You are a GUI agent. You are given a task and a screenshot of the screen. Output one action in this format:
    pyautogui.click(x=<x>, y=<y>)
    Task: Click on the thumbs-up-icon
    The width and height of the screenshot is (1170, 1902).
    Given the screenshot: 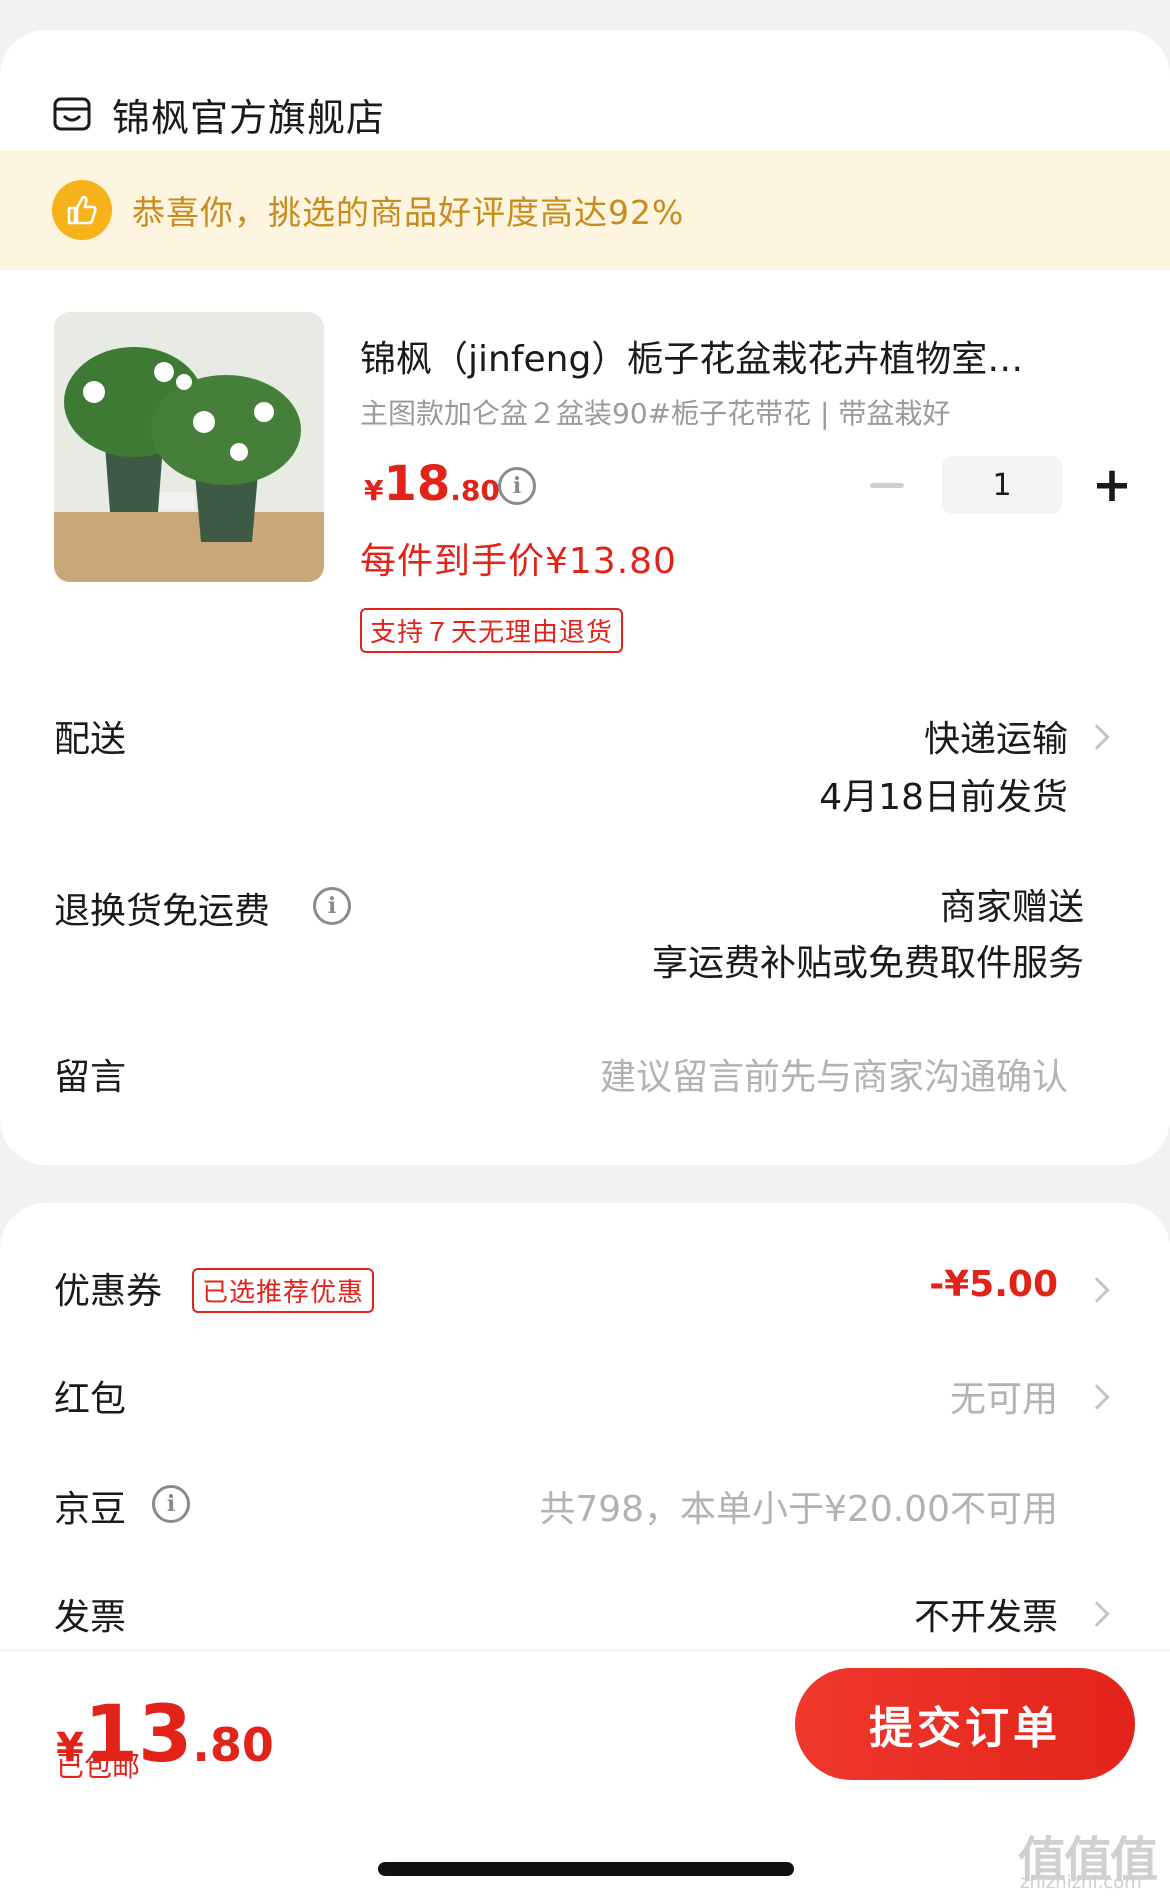 What is the action you would take?
    pyautogui.click(x=82, y=210)
    